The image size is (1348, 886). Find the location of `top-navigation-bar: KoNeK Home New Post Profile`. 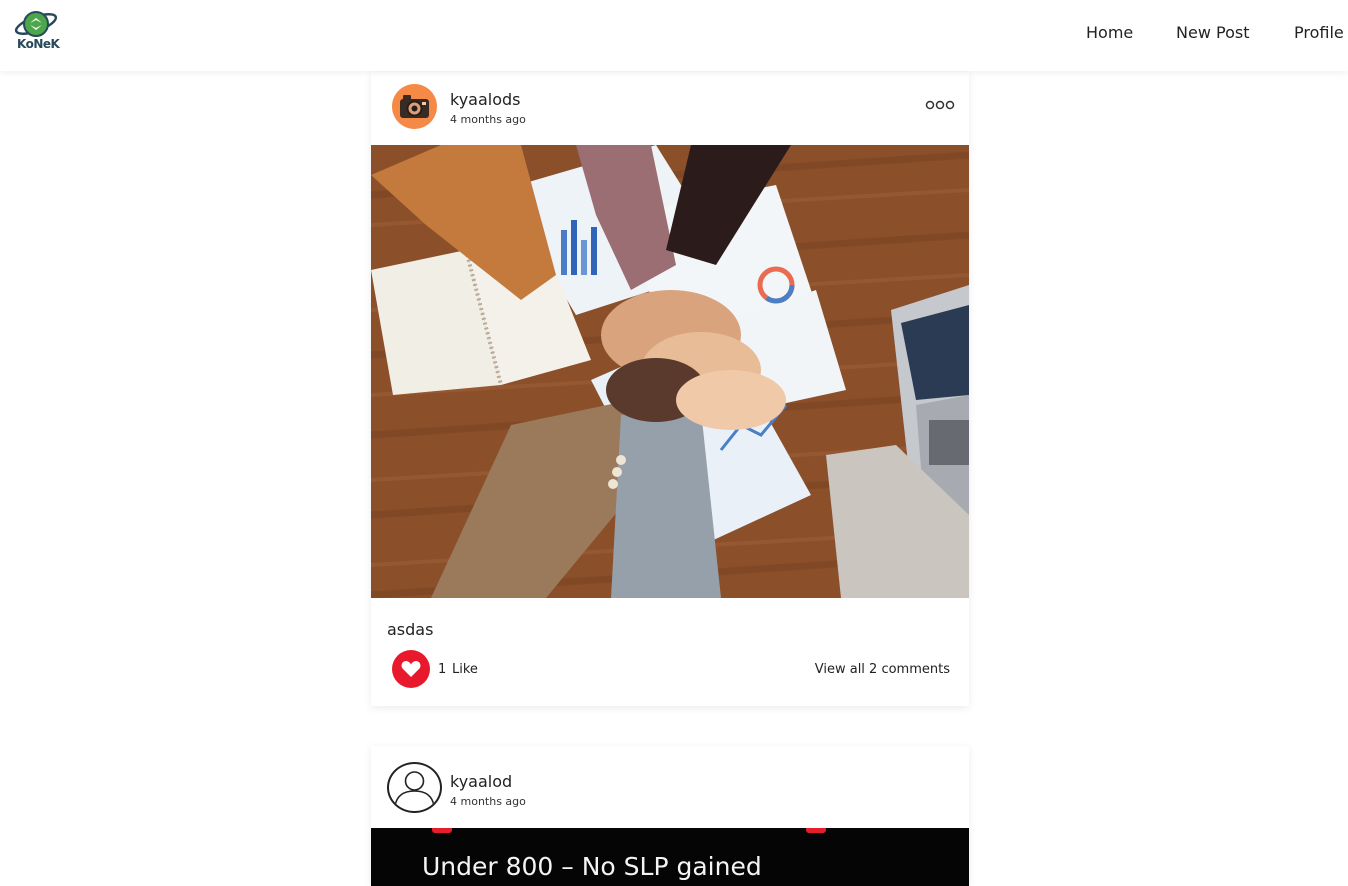

top-navigation-bar: KoNeK Home New Post Profile is located at coordinates (674, 35).